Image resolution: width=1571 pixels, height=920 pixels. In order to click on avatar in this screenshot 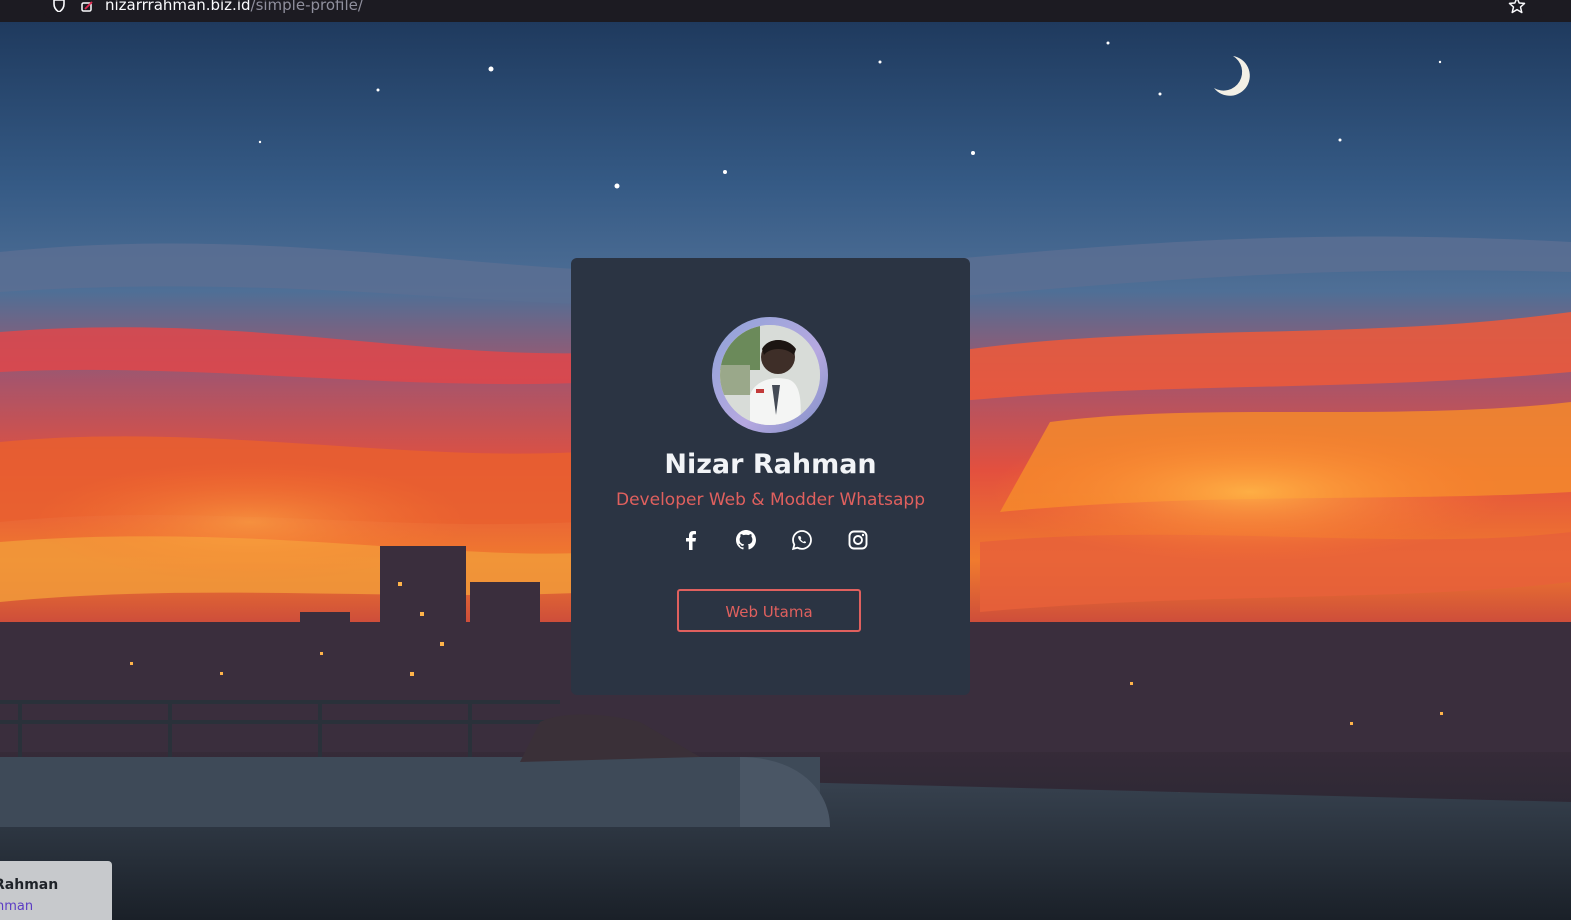, I will do `click(770, 375)`.